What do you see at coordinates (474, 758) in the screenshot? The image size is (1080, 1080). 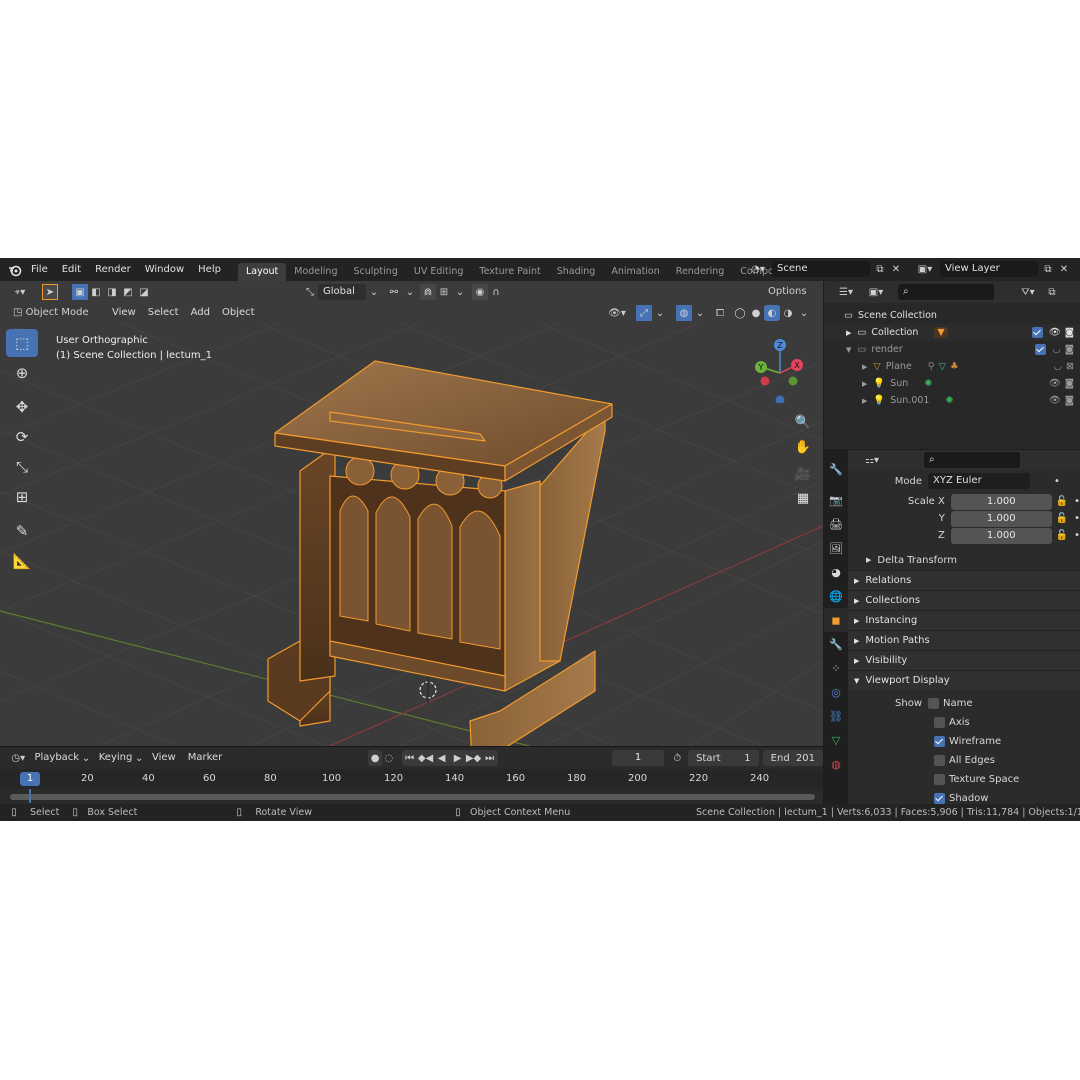 I see `next-keyframe-icon: ▶◆` at bounding box center [474, 758].